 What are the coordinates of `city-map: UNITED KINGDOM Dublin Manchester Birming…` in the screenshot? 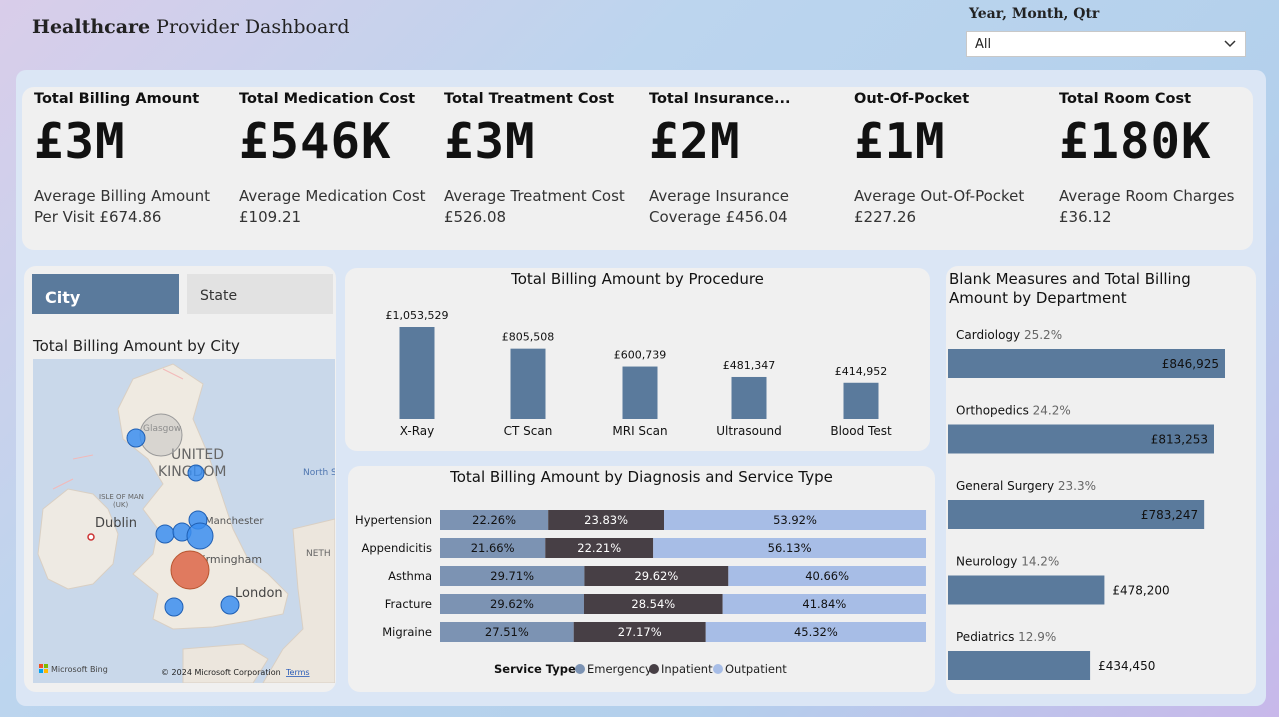 It's located at (184, 521).